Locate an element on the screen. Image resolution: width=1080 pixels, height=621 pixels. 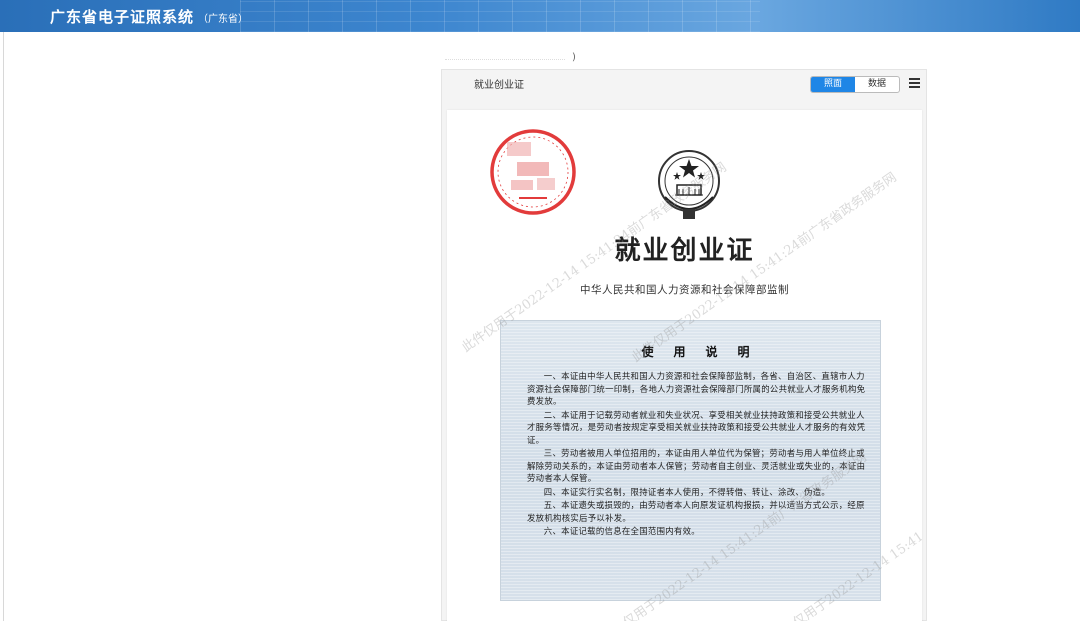
instruction-item: 四、本证实行实名制，限持证者本人使用，不得转借、转让、涂改、伪造。 is located at coordinates (687, 491).